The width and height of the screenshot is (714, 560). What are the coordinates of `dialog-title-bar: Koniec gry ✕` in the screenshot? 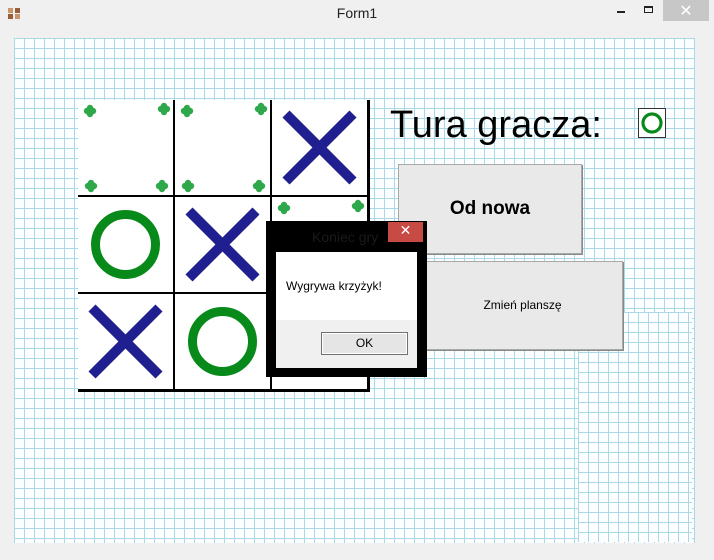 It's located at (346, 236).